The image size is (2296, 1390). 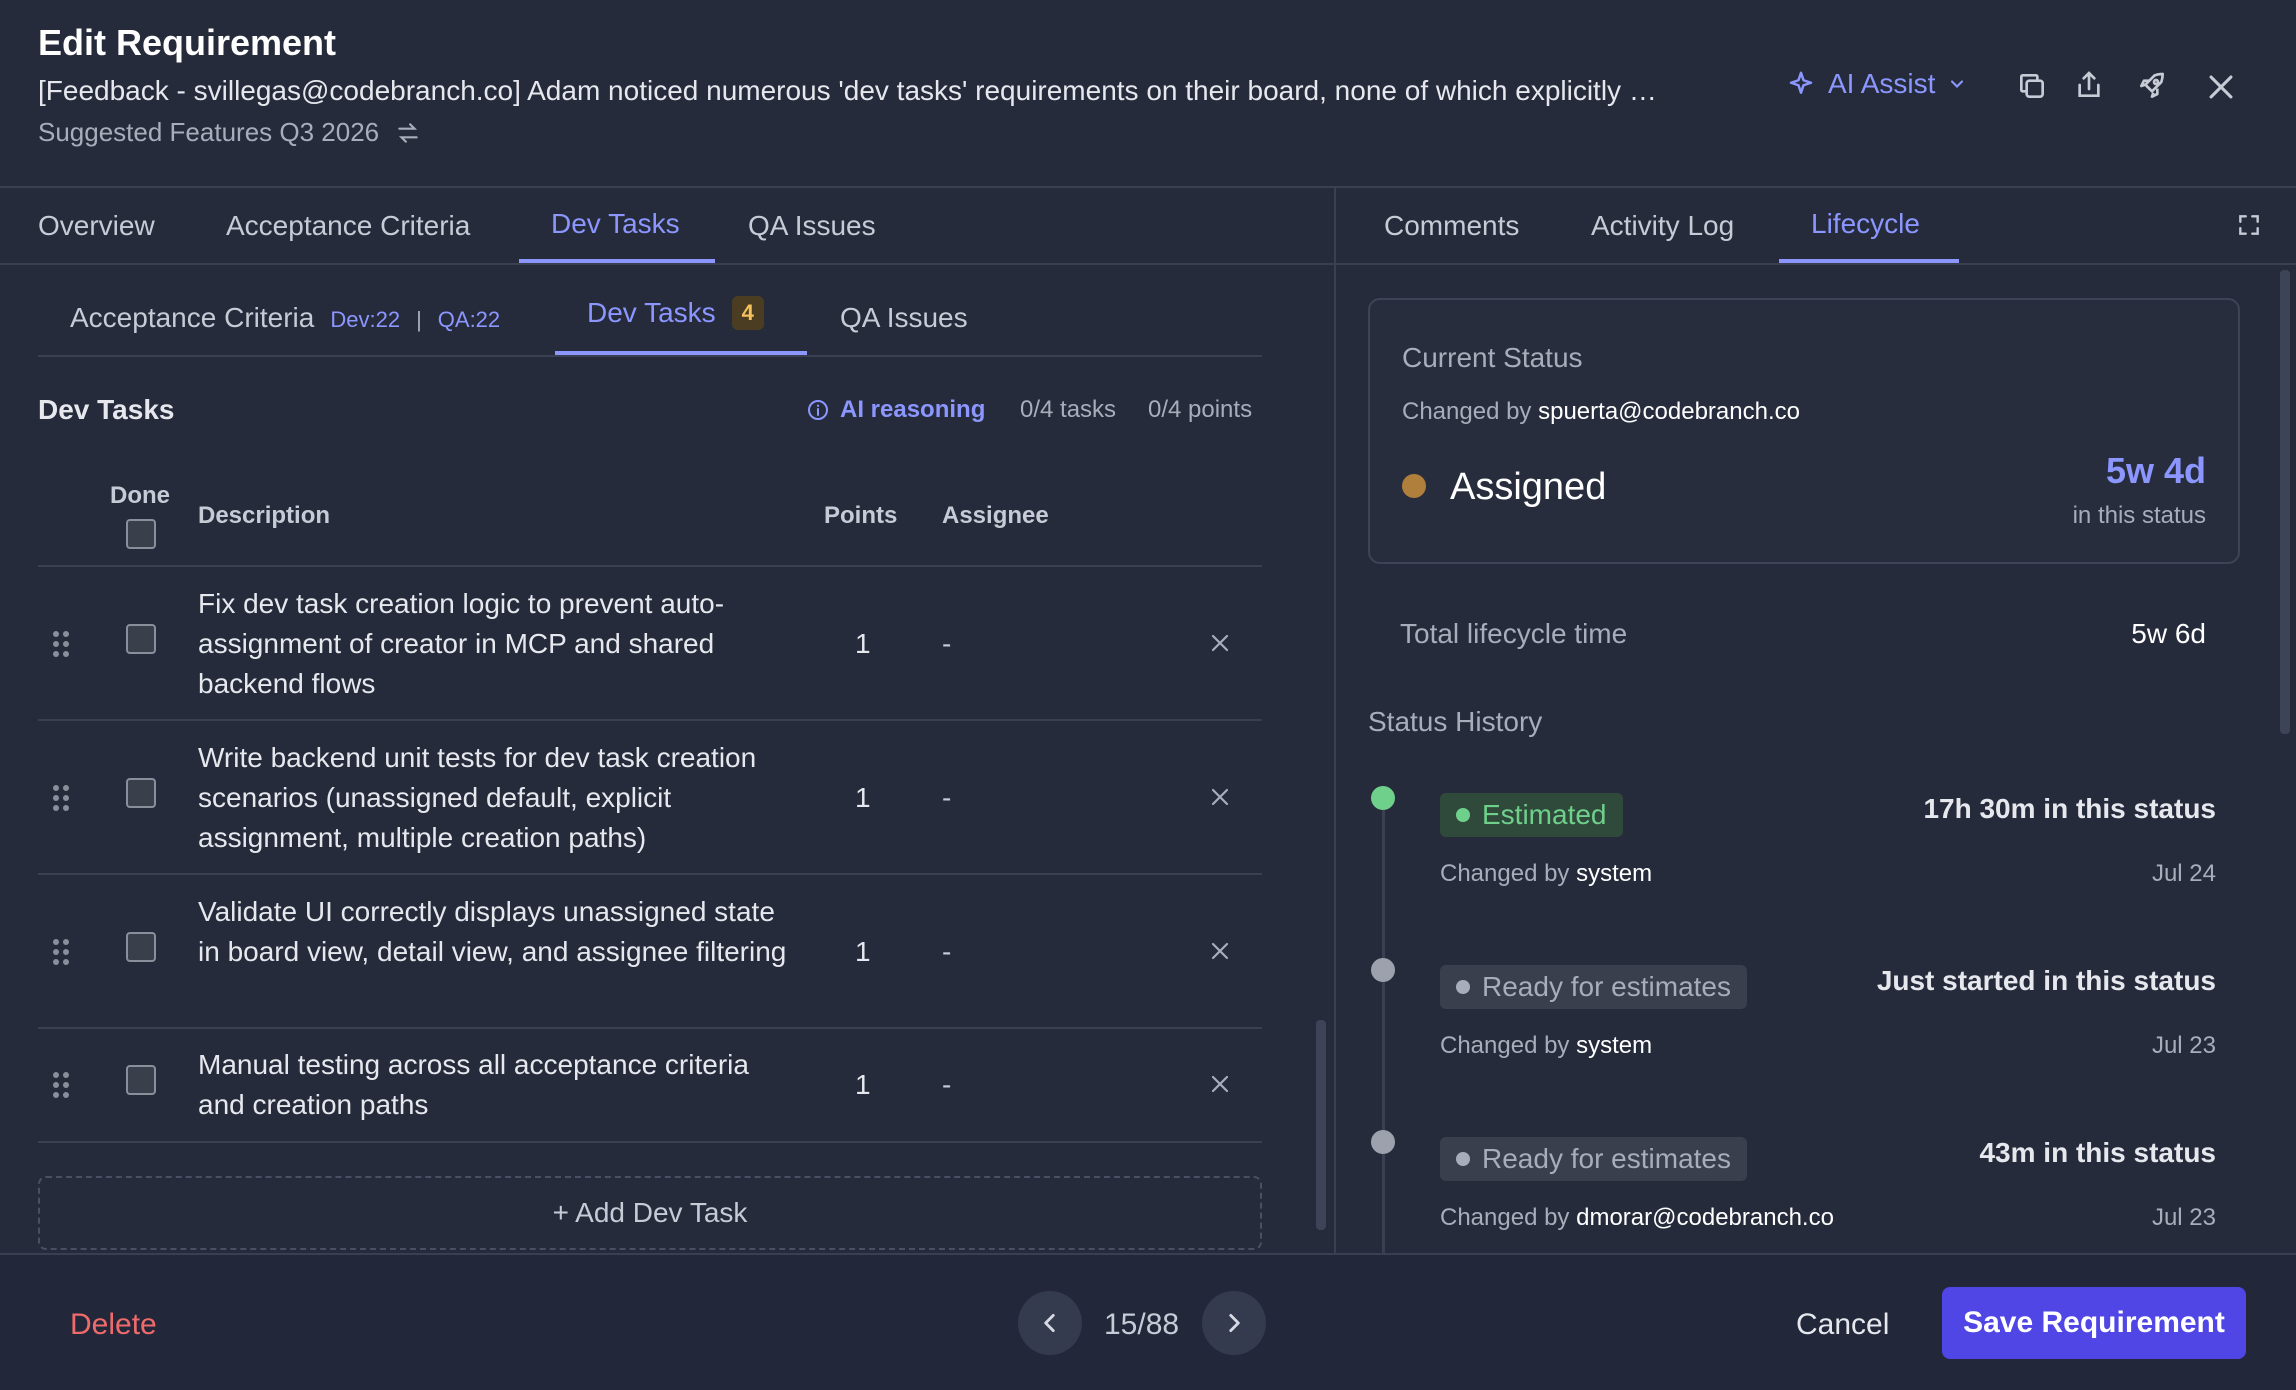 I want to click on points-count: 0/4 points, so click(x=1200, y=409).